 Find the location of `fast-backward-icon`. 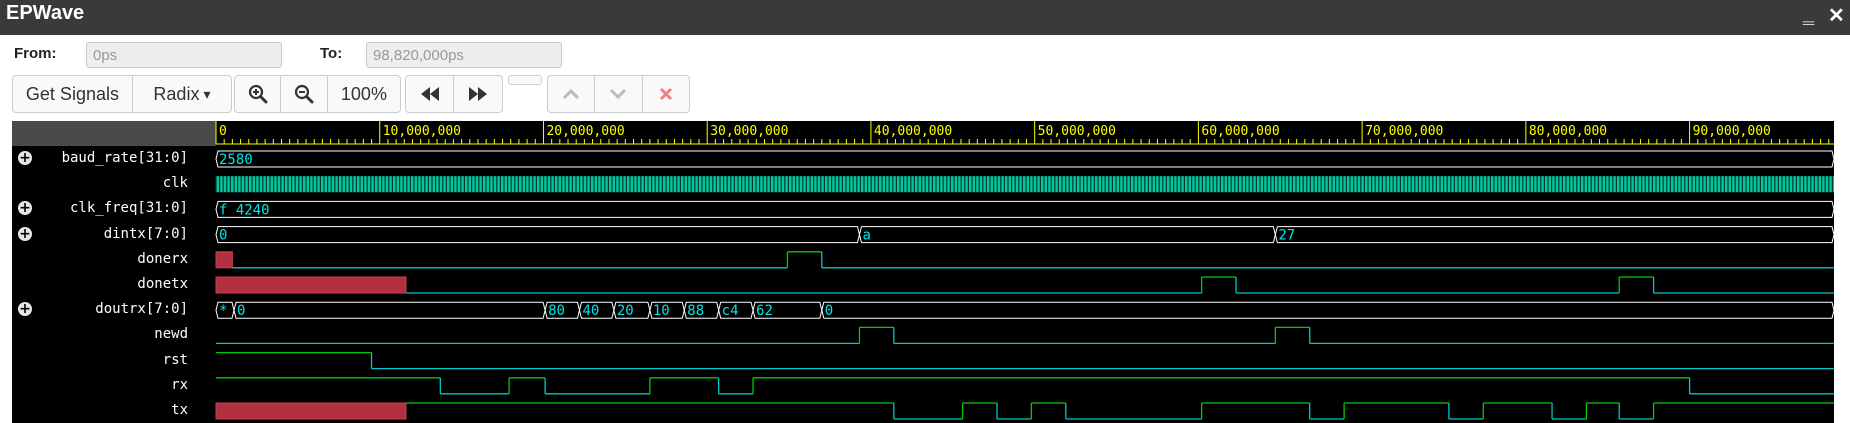

fast-backward-icon is located at coordinates (429, 94).